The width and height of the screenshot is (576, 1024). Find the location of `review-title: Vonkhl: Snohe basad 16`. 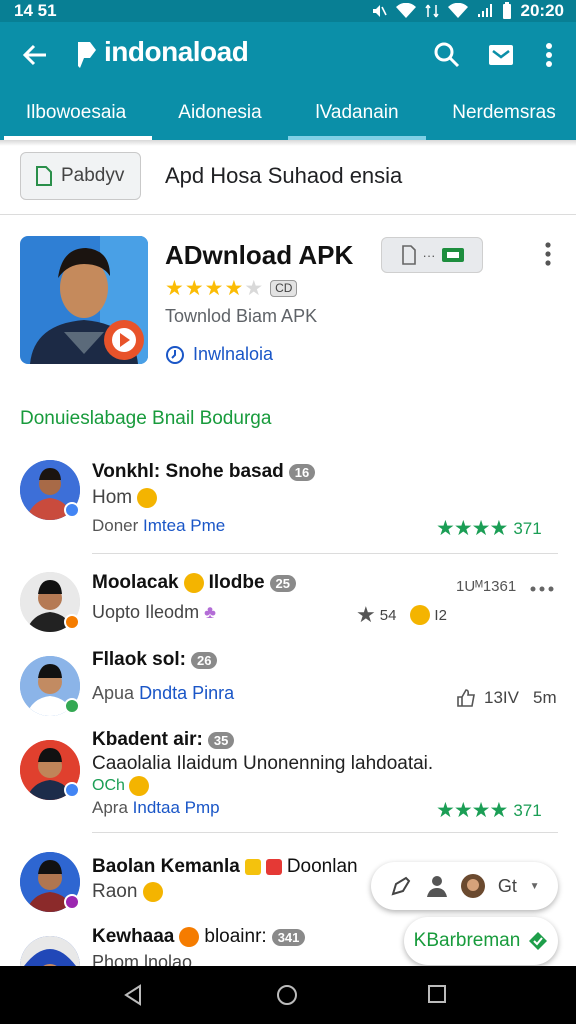

review-title: Vonkhl: Snohe basad 16 is located at coordinates (204, 472).